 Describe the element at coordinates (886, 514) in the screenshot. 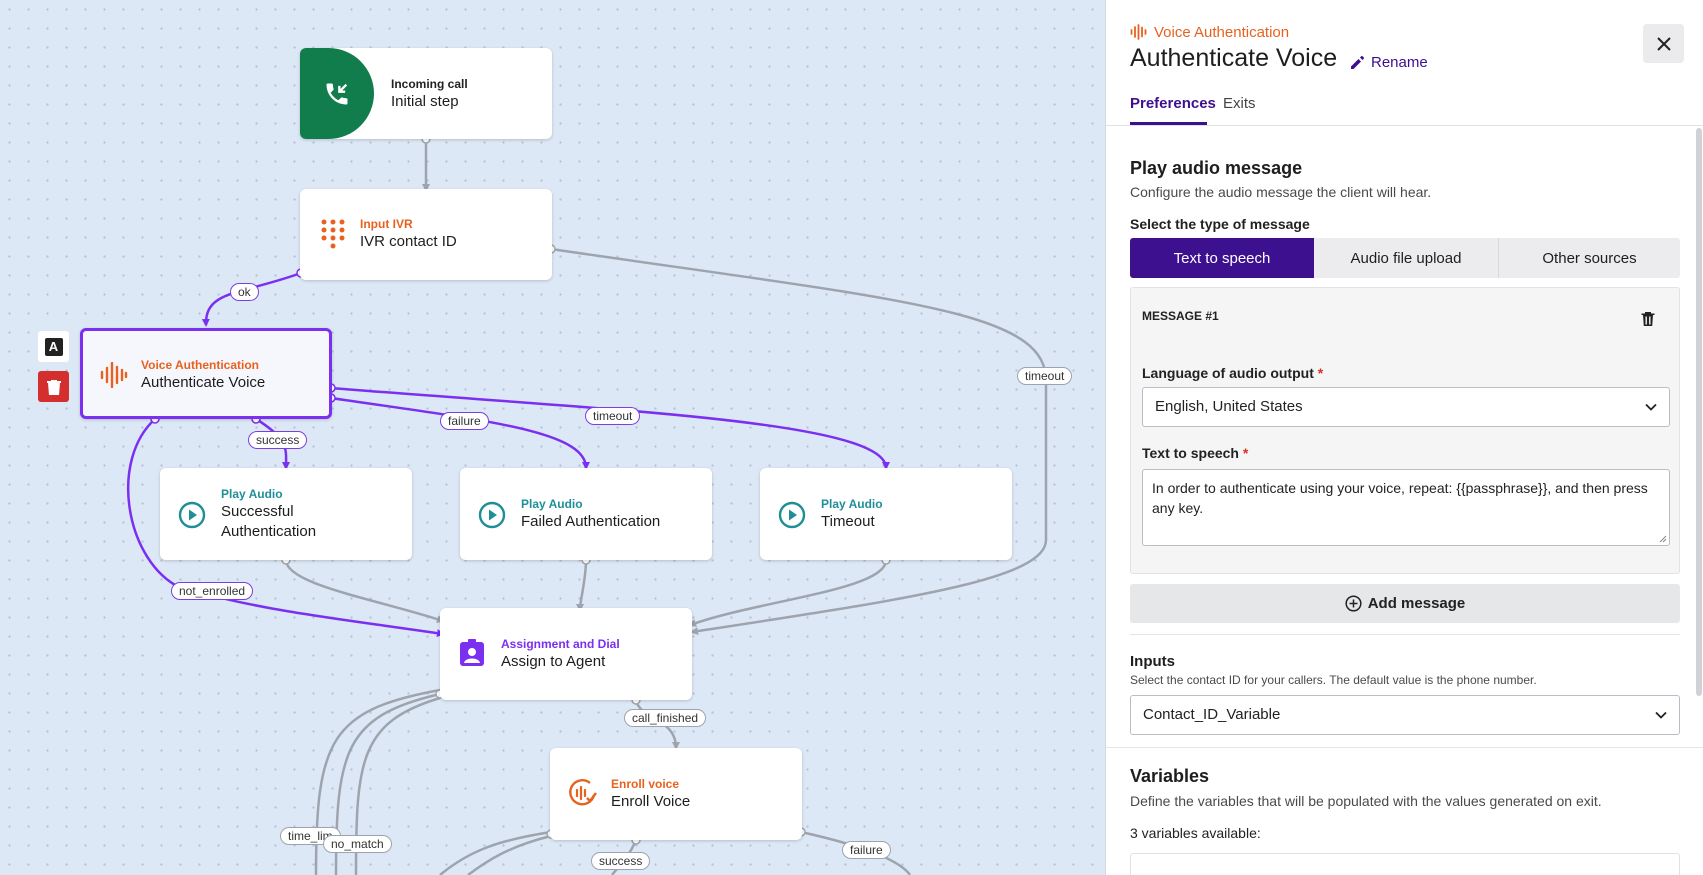

I see `node-play-timeout: Play Audio Timeout` at that location.